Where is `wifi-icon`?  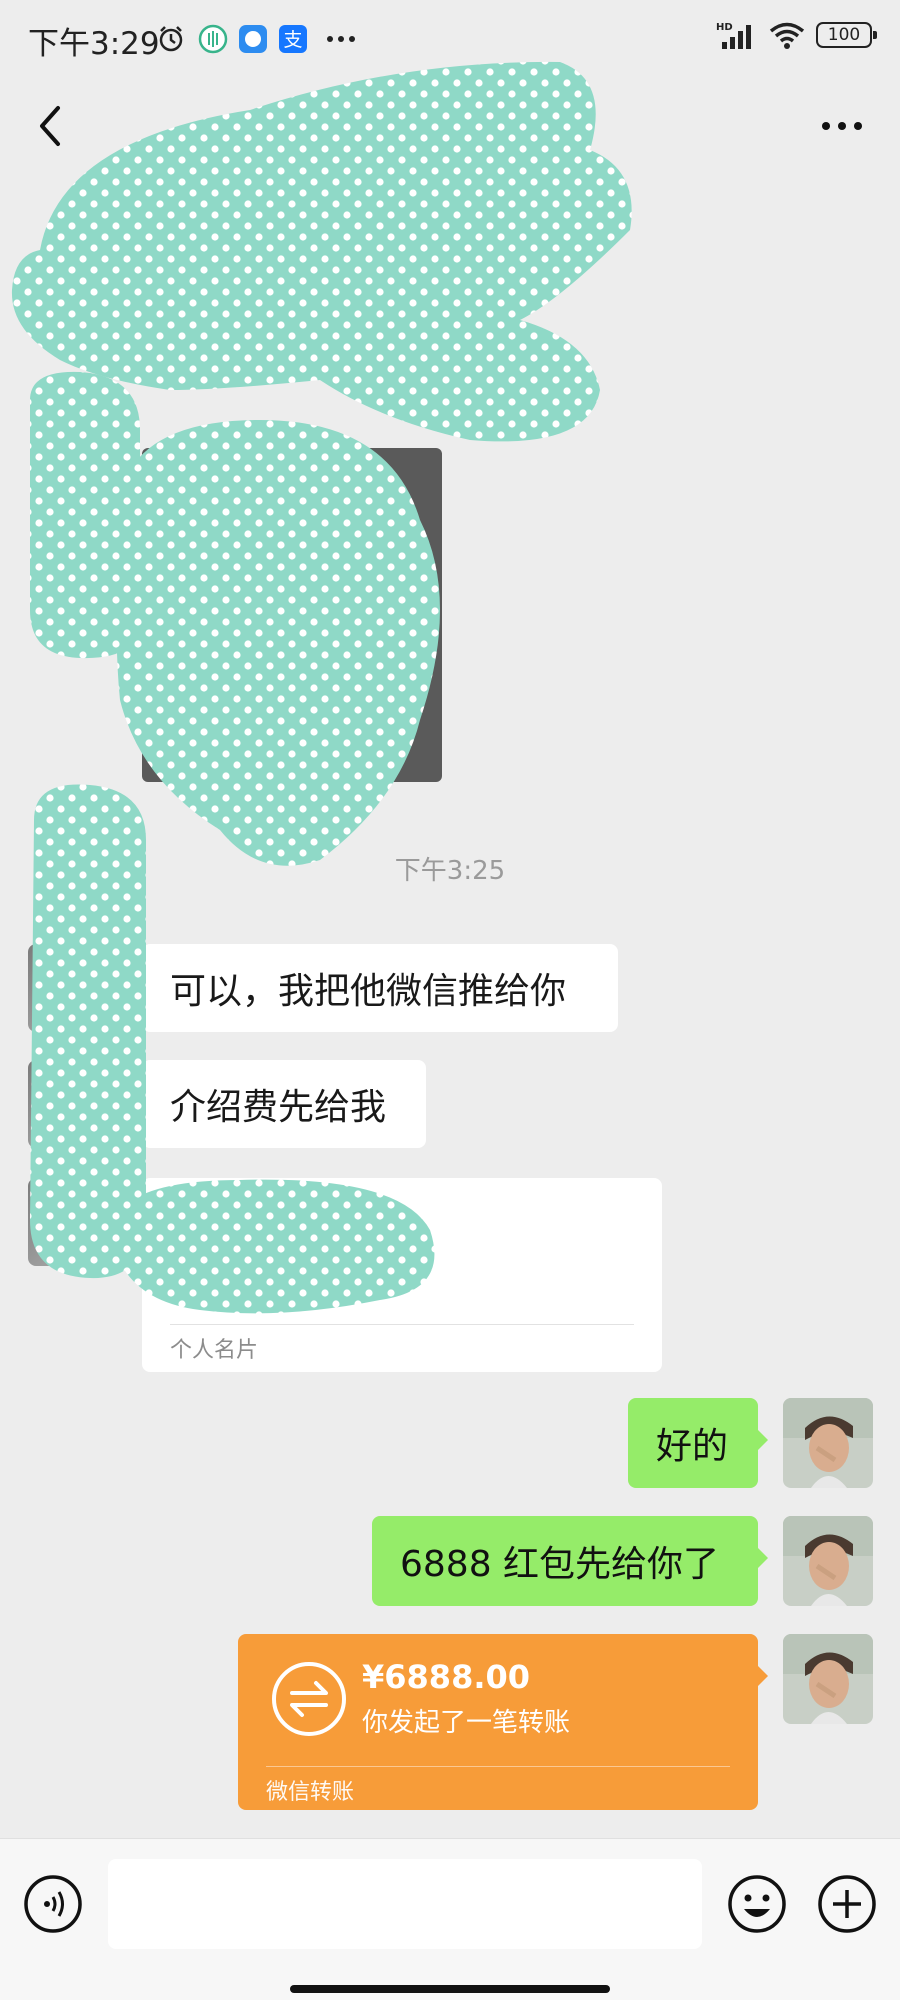
wifi-icon is located at coordinates (787, 35).